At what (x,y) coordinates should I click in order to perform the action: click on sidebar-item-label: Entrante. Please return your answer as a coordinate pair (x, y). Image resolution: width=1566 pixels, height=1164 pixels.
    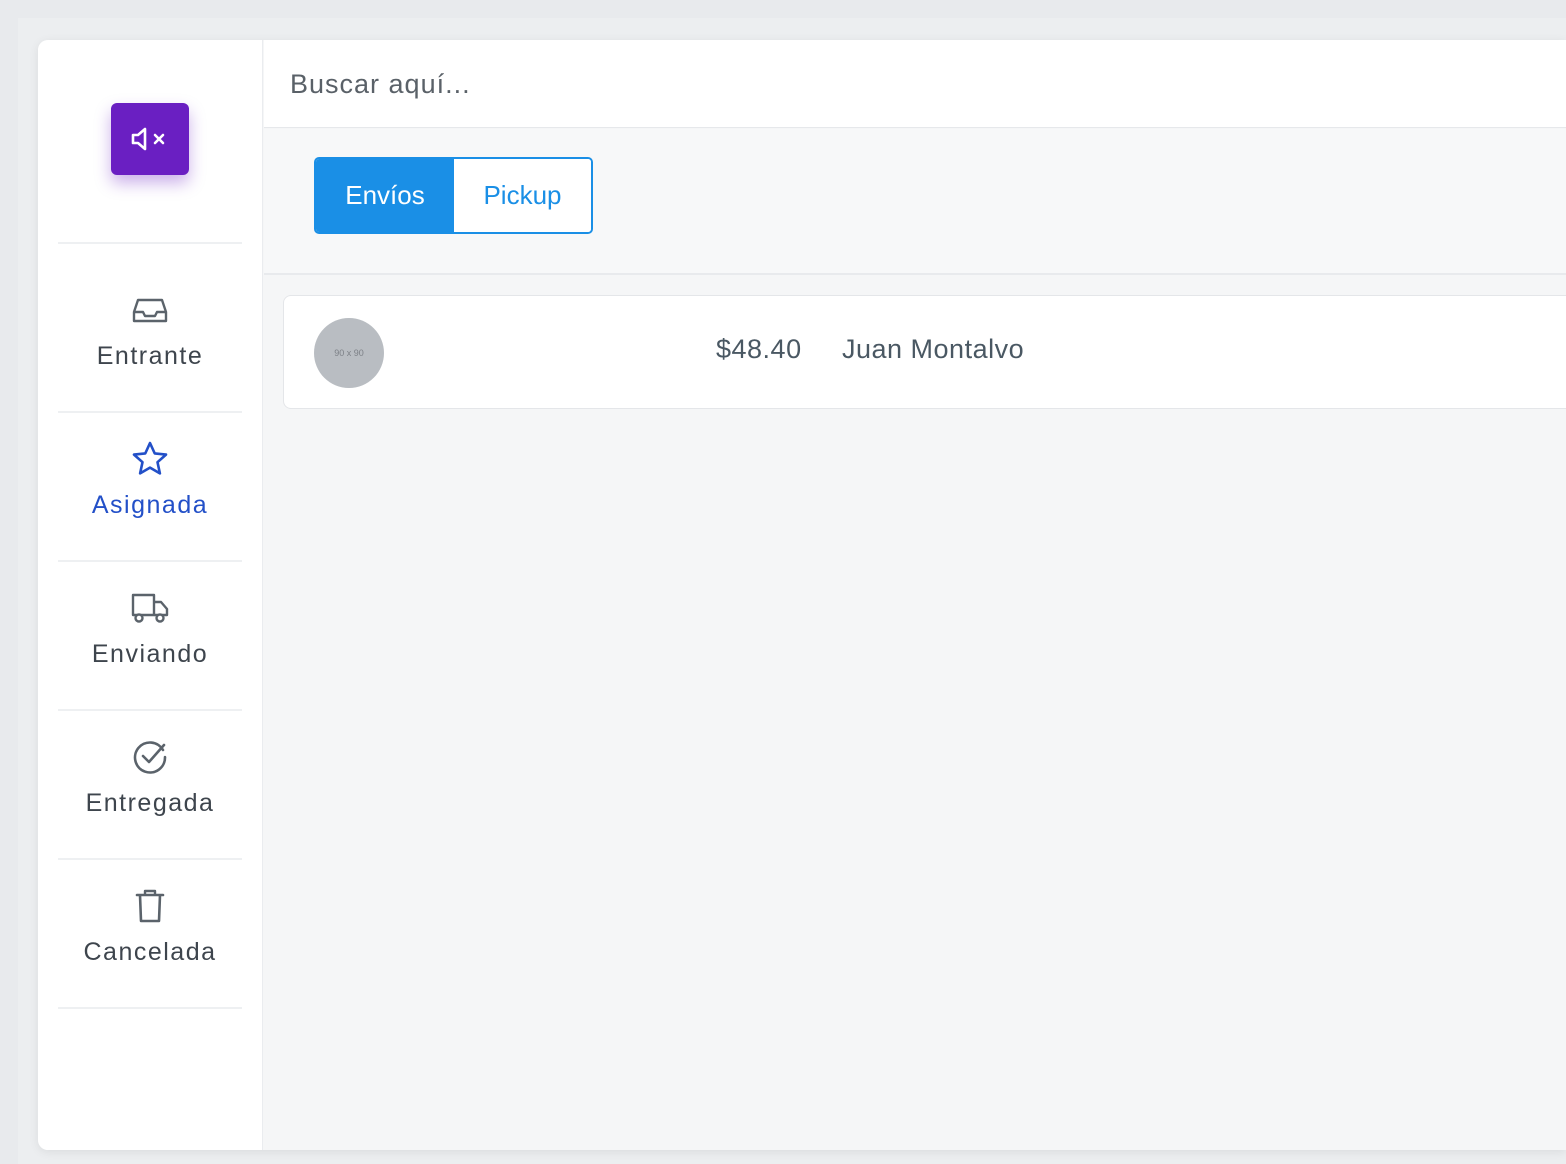
    Looking at the image, I should click on (150, 356).